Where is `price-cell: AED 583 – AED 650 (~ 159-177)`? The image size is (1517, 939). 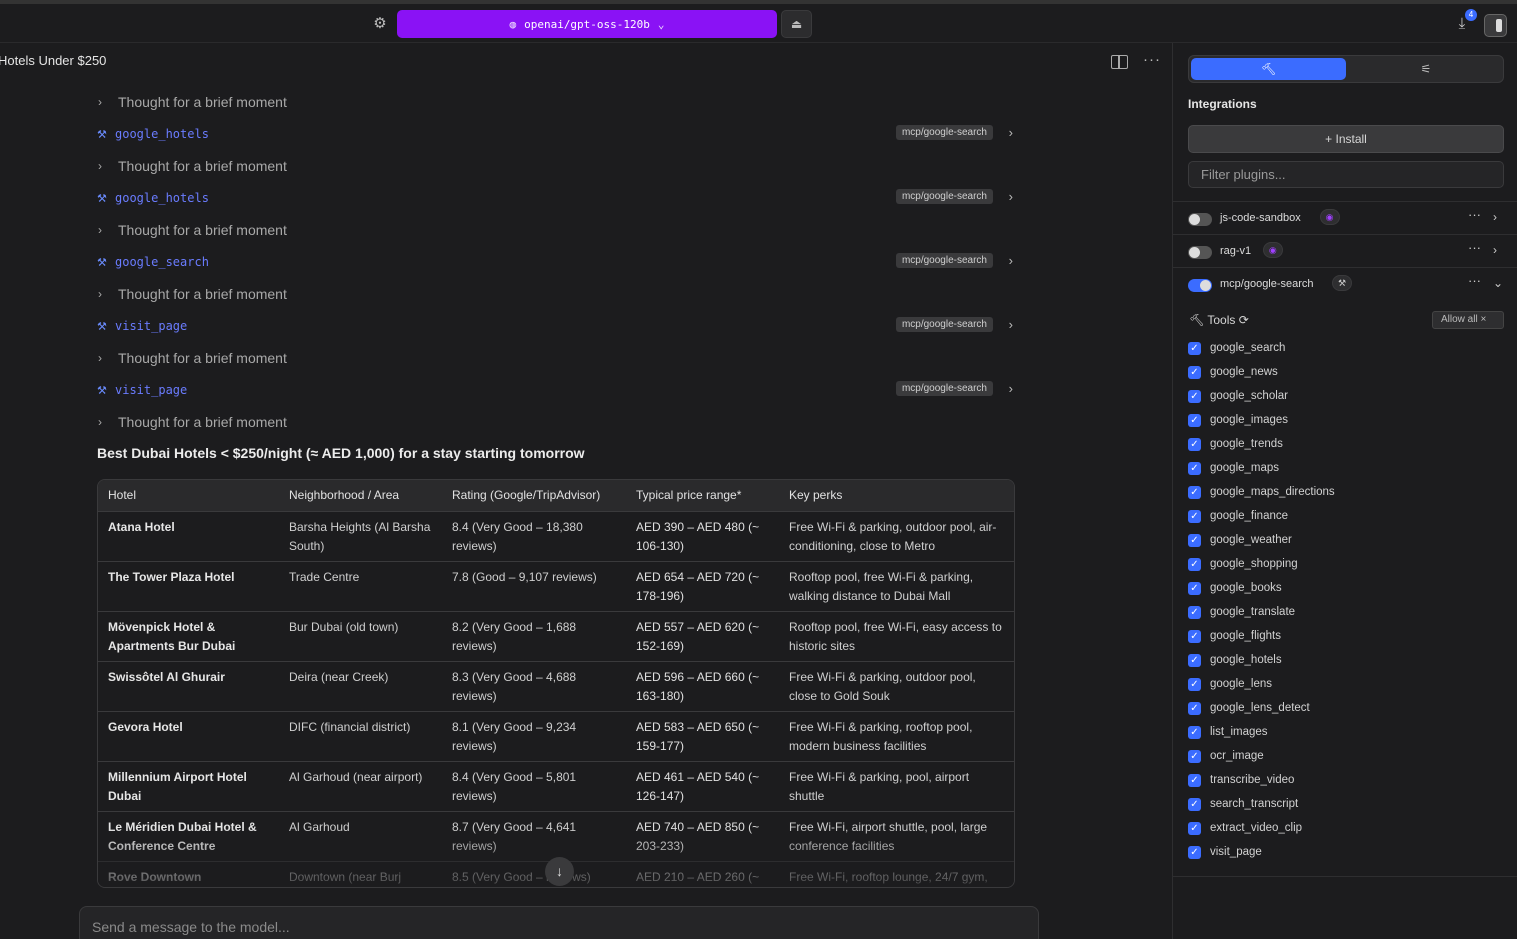
price-cell: AED 583 – AED 650 (~ 159-177) is located at coordinates (702, 736).